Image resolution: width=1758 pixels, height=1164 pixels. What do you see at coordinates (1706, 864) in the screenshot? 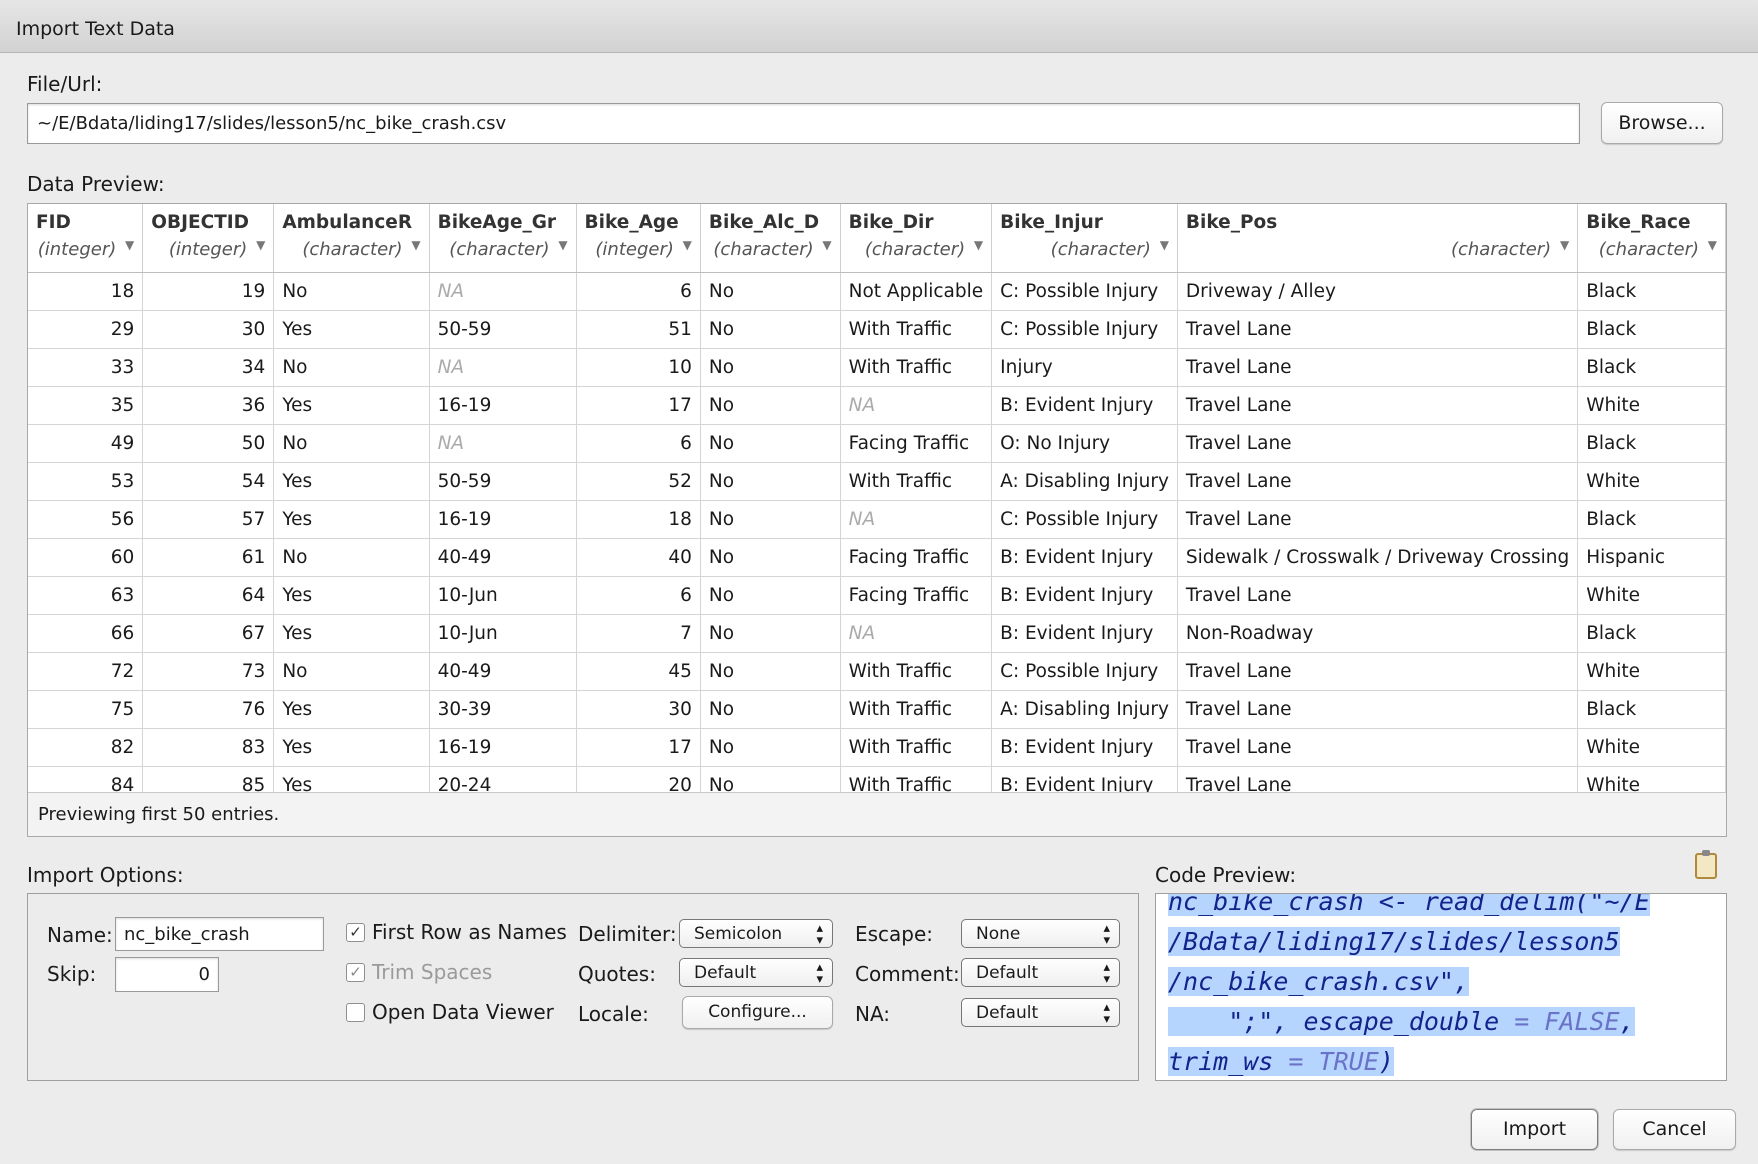
I see `clipboard-icon` at bounding box center [1706, 864].